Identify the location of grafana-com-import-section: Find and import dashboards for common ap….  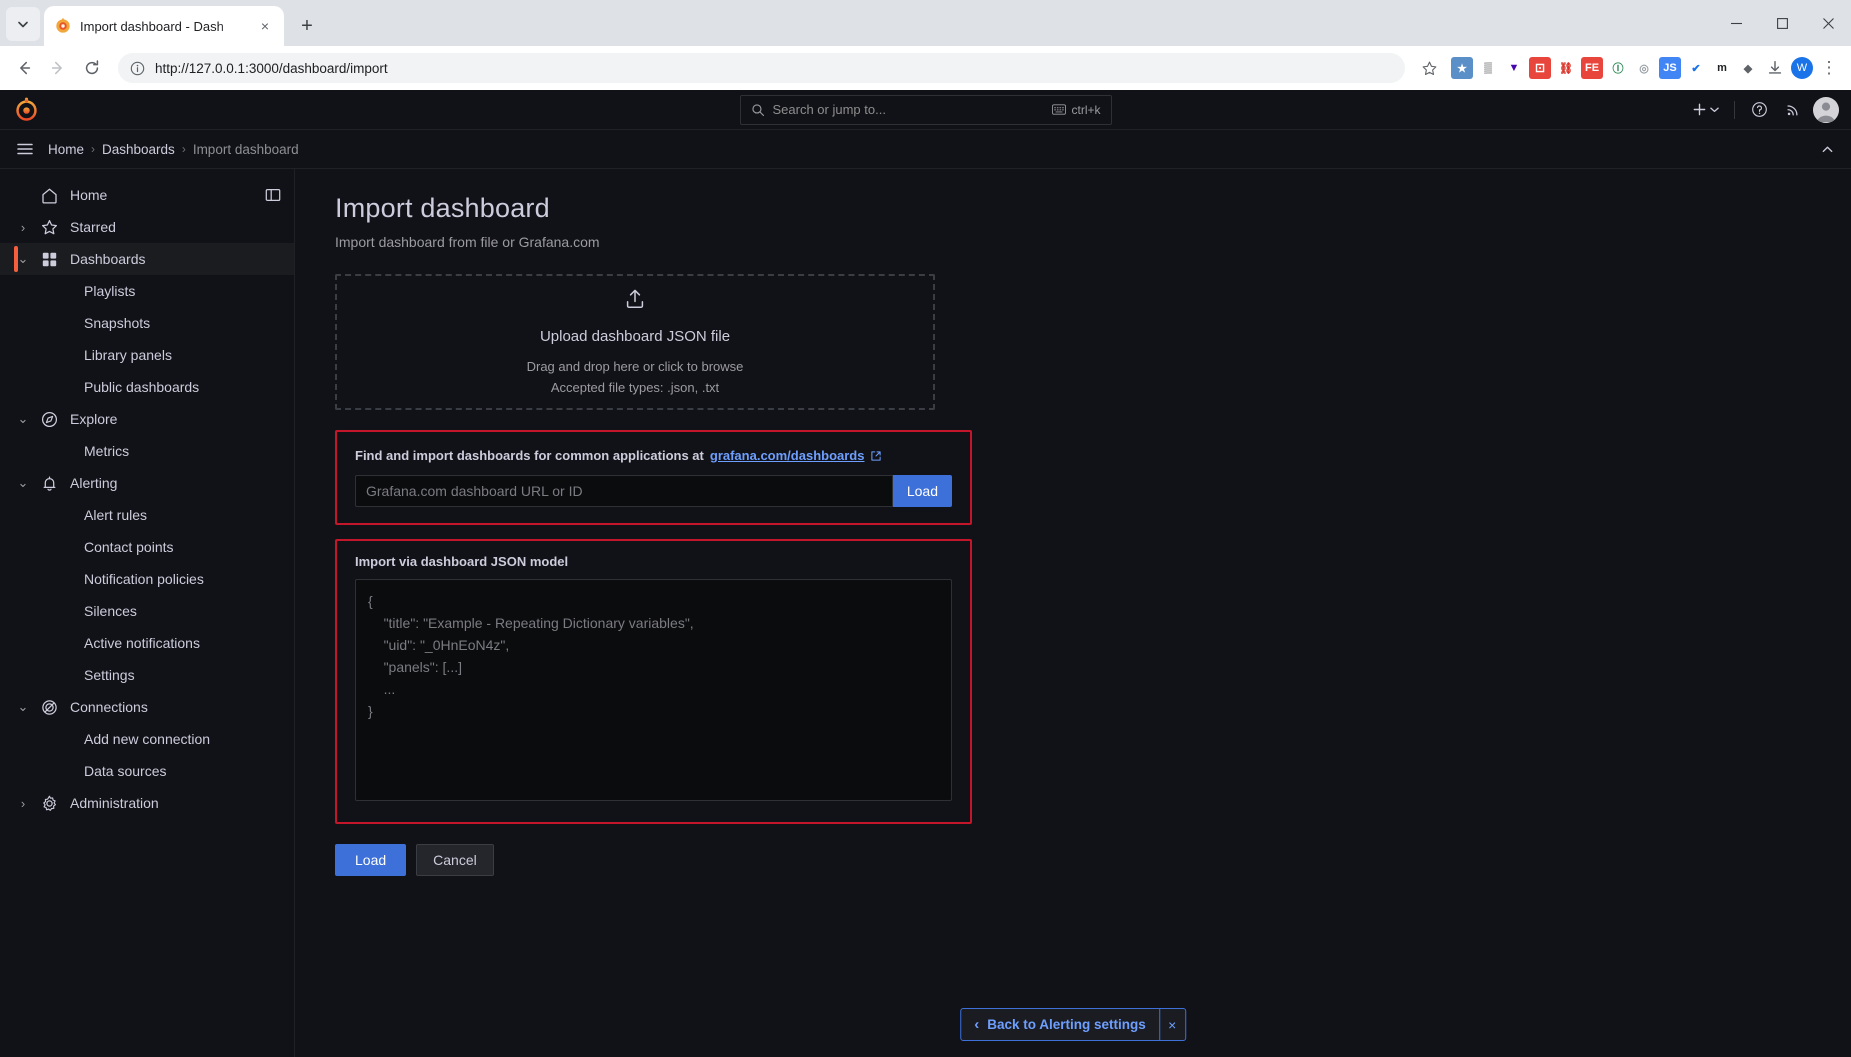
(653, 477).